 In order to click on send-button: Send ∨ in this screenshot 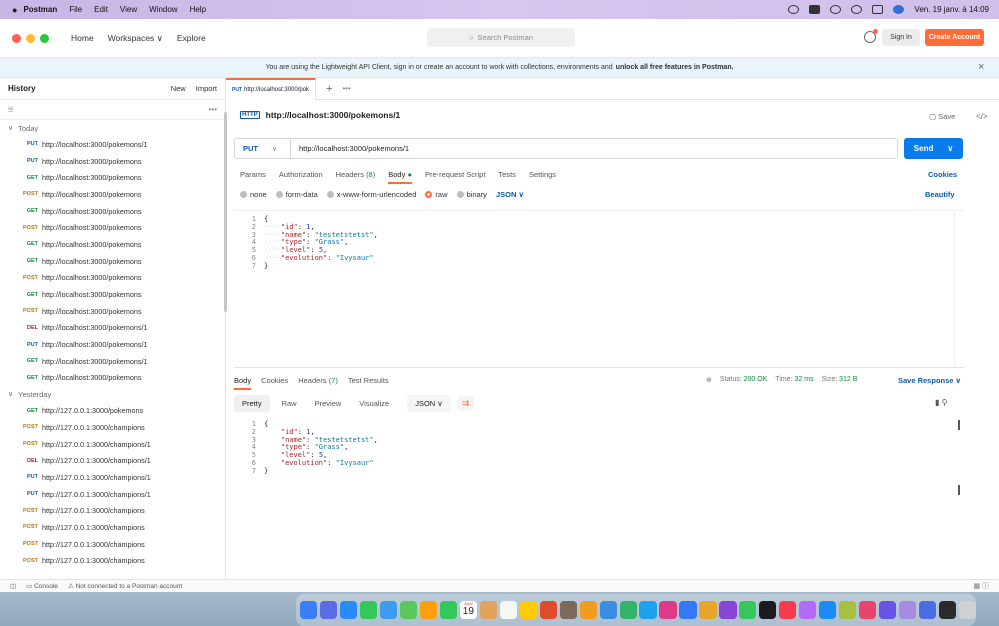, I will do `click(933, 148)`.